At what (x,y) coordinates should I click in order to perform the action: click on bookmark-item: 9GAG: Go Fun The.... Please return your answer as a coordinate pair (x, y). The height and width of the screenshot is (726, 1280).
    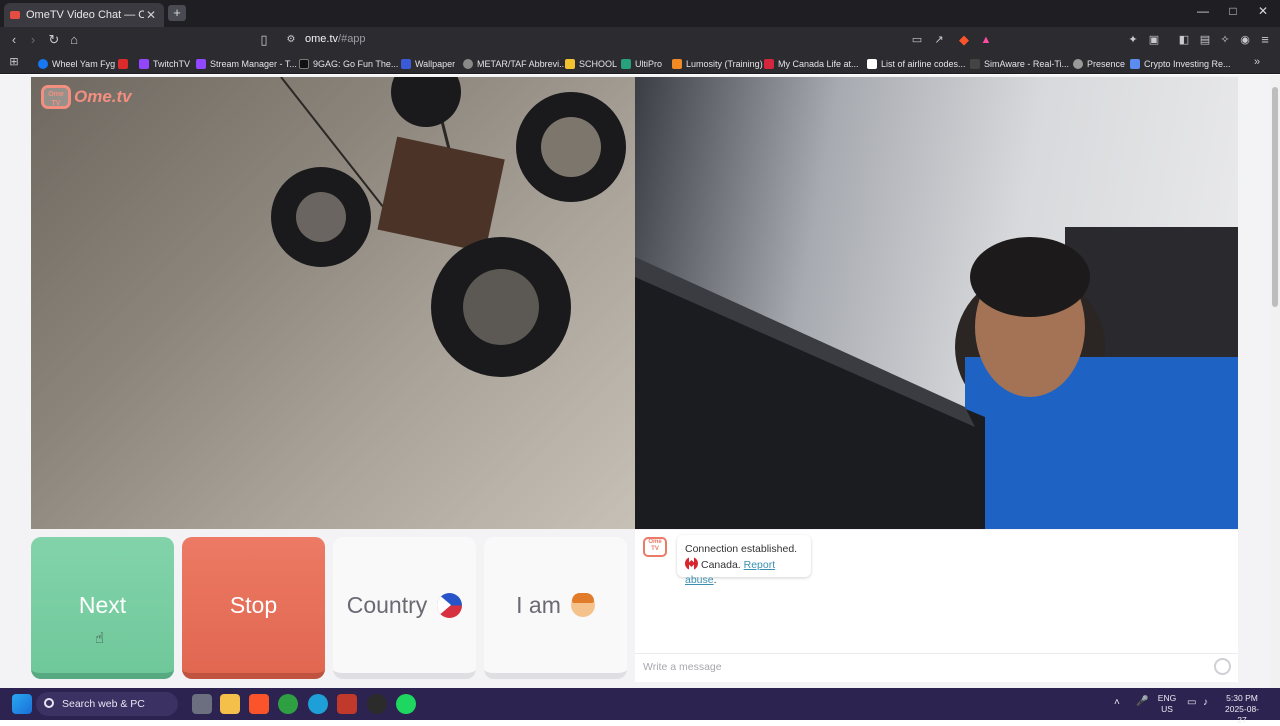
    Looking at the image, I should click on (348, 64).